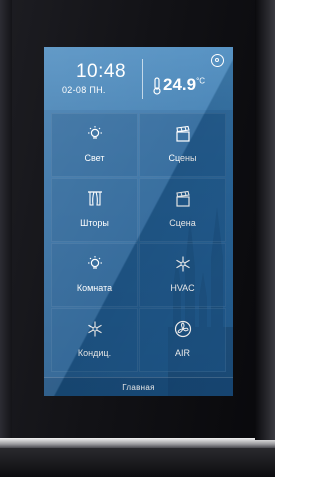 The height and width of the screenshot is (477, 320). I want to click on tile-label: AIR, so click(182, 353).